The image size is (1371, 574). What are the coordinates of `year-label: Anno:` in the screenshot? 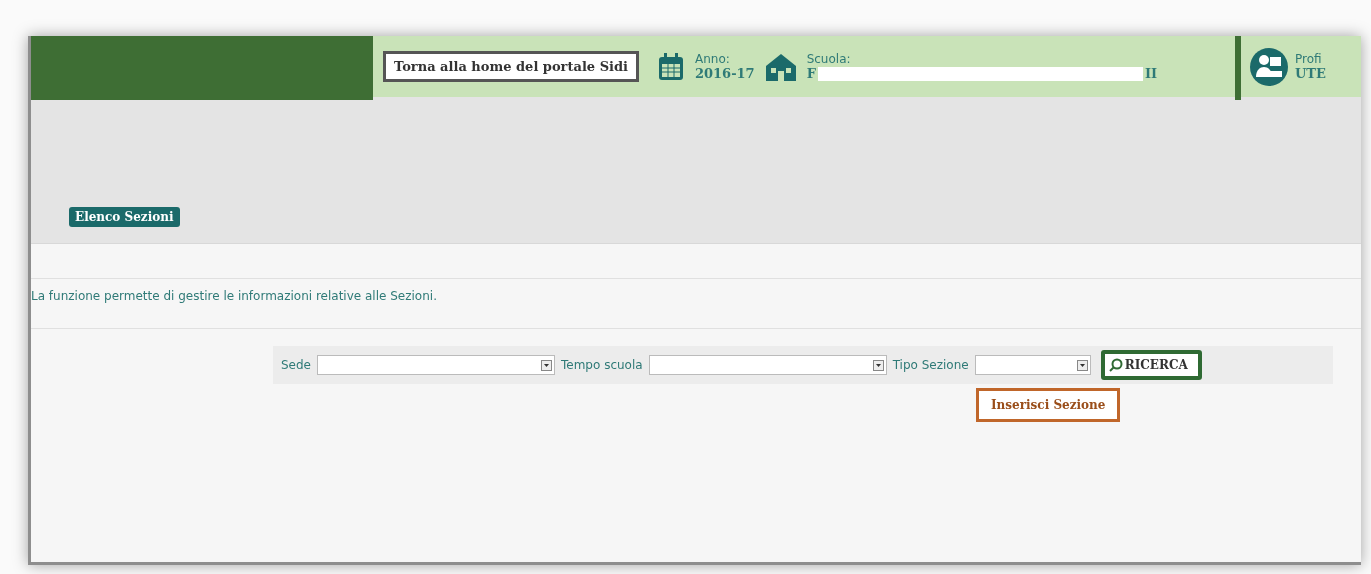 It's located at (713, 59).